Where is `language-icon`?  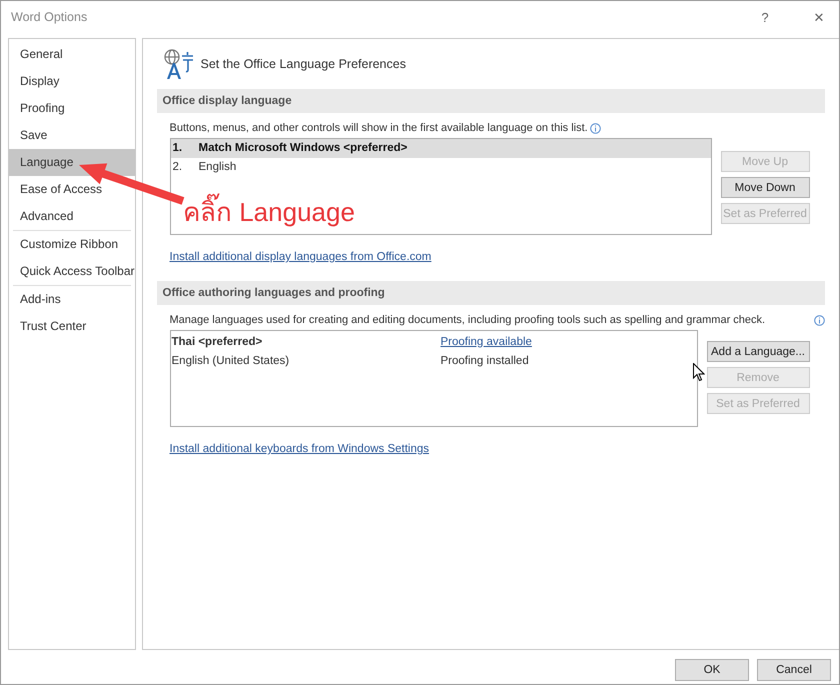 language-icon is located at coordinates (178, 64).